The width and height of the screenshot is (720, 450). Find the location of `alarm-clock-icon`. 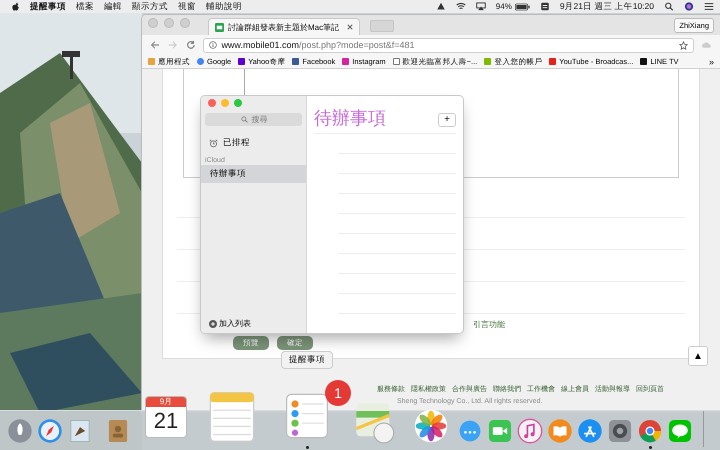

alarm-clock-icon is located at coordinates (213, 143).